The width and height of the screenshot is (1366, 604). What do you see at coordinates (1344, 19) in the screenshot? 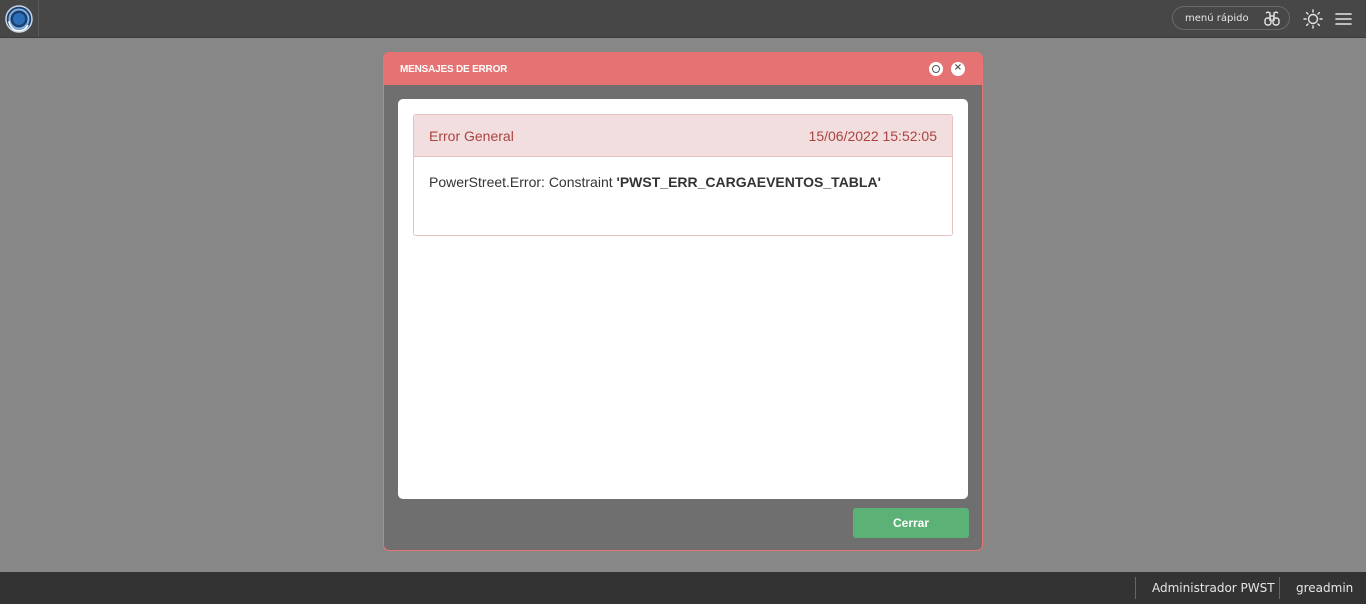
I see `hamburger-menu-icon` at bounding box center [1344, 19].